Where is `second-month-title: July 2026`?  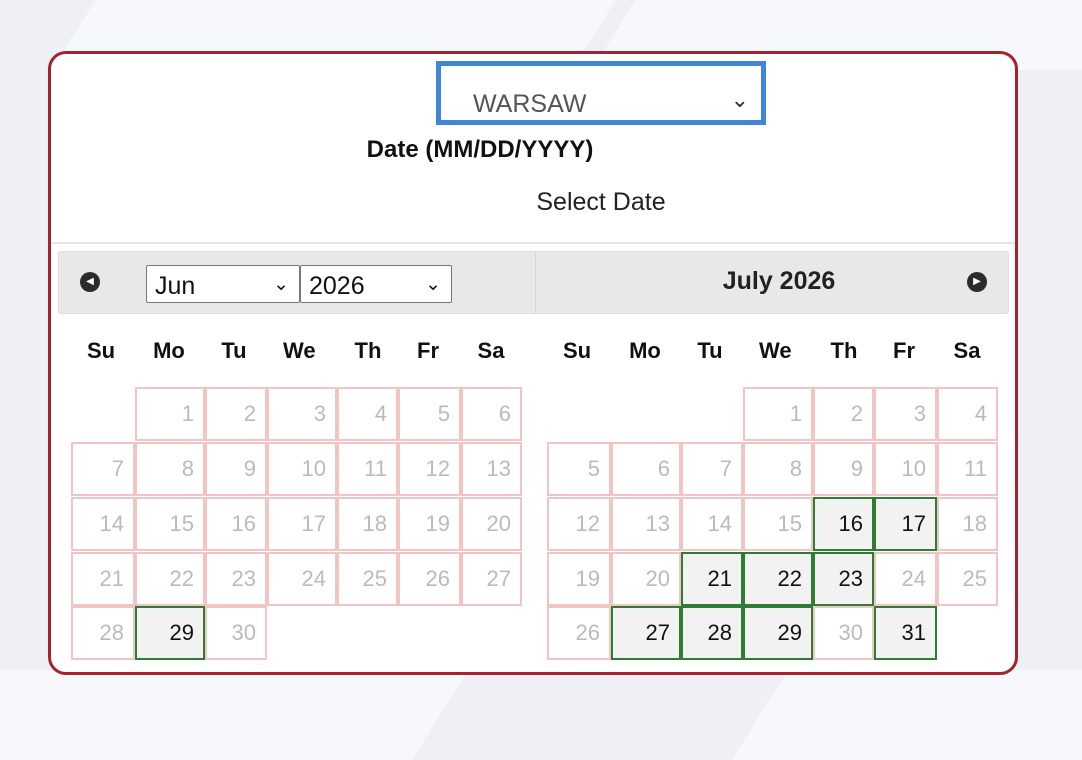 second-month-title: July 2026 is located at coordinates (779, 281).